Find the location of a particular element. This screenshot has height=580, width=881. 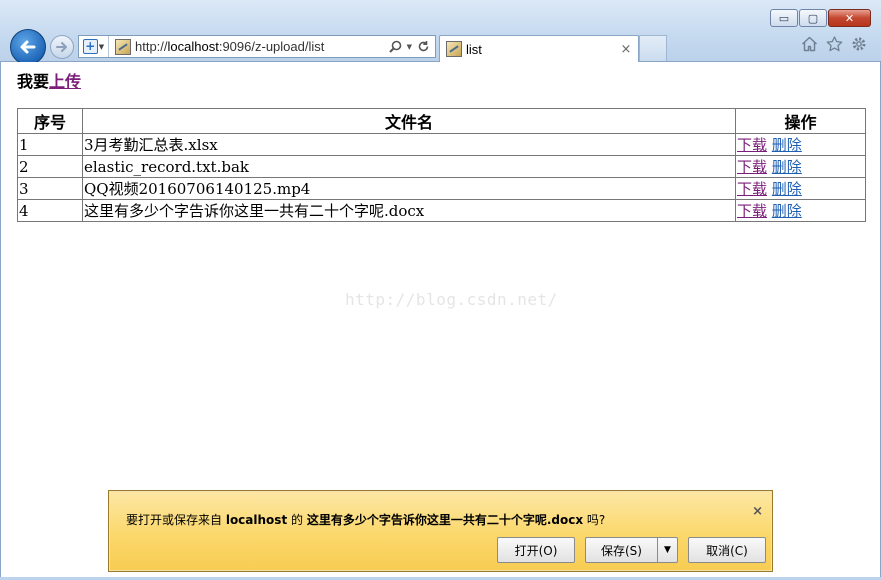

open-button: 打开(O) is located at coordinates (536, 550).